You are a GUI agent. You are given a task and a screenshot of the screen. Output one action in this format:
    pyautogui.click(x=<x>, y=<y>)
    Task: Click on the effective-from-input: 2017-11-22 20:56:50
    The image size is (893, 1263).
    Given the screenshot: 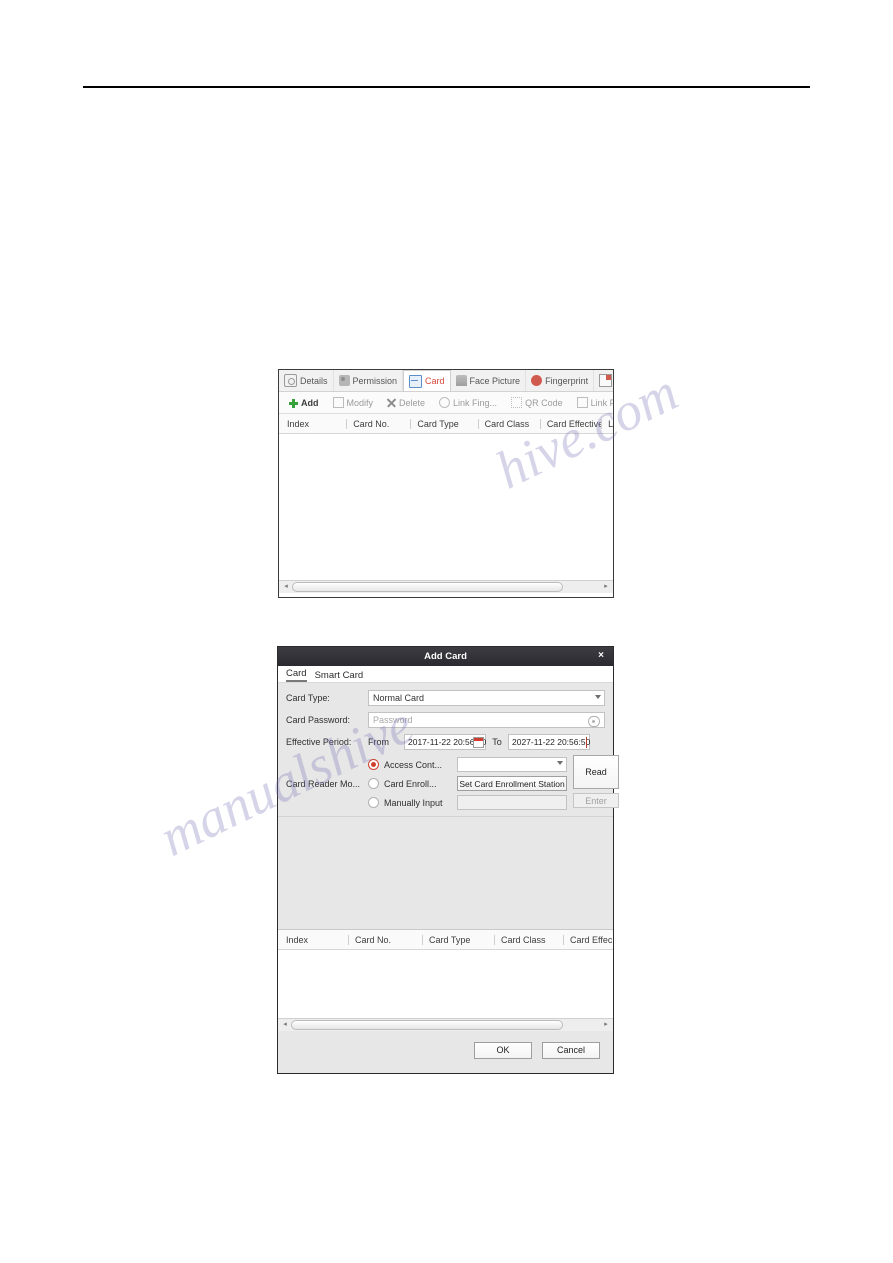 What is the action you would take?
    pyautogui.click(x=445, y=742)
    